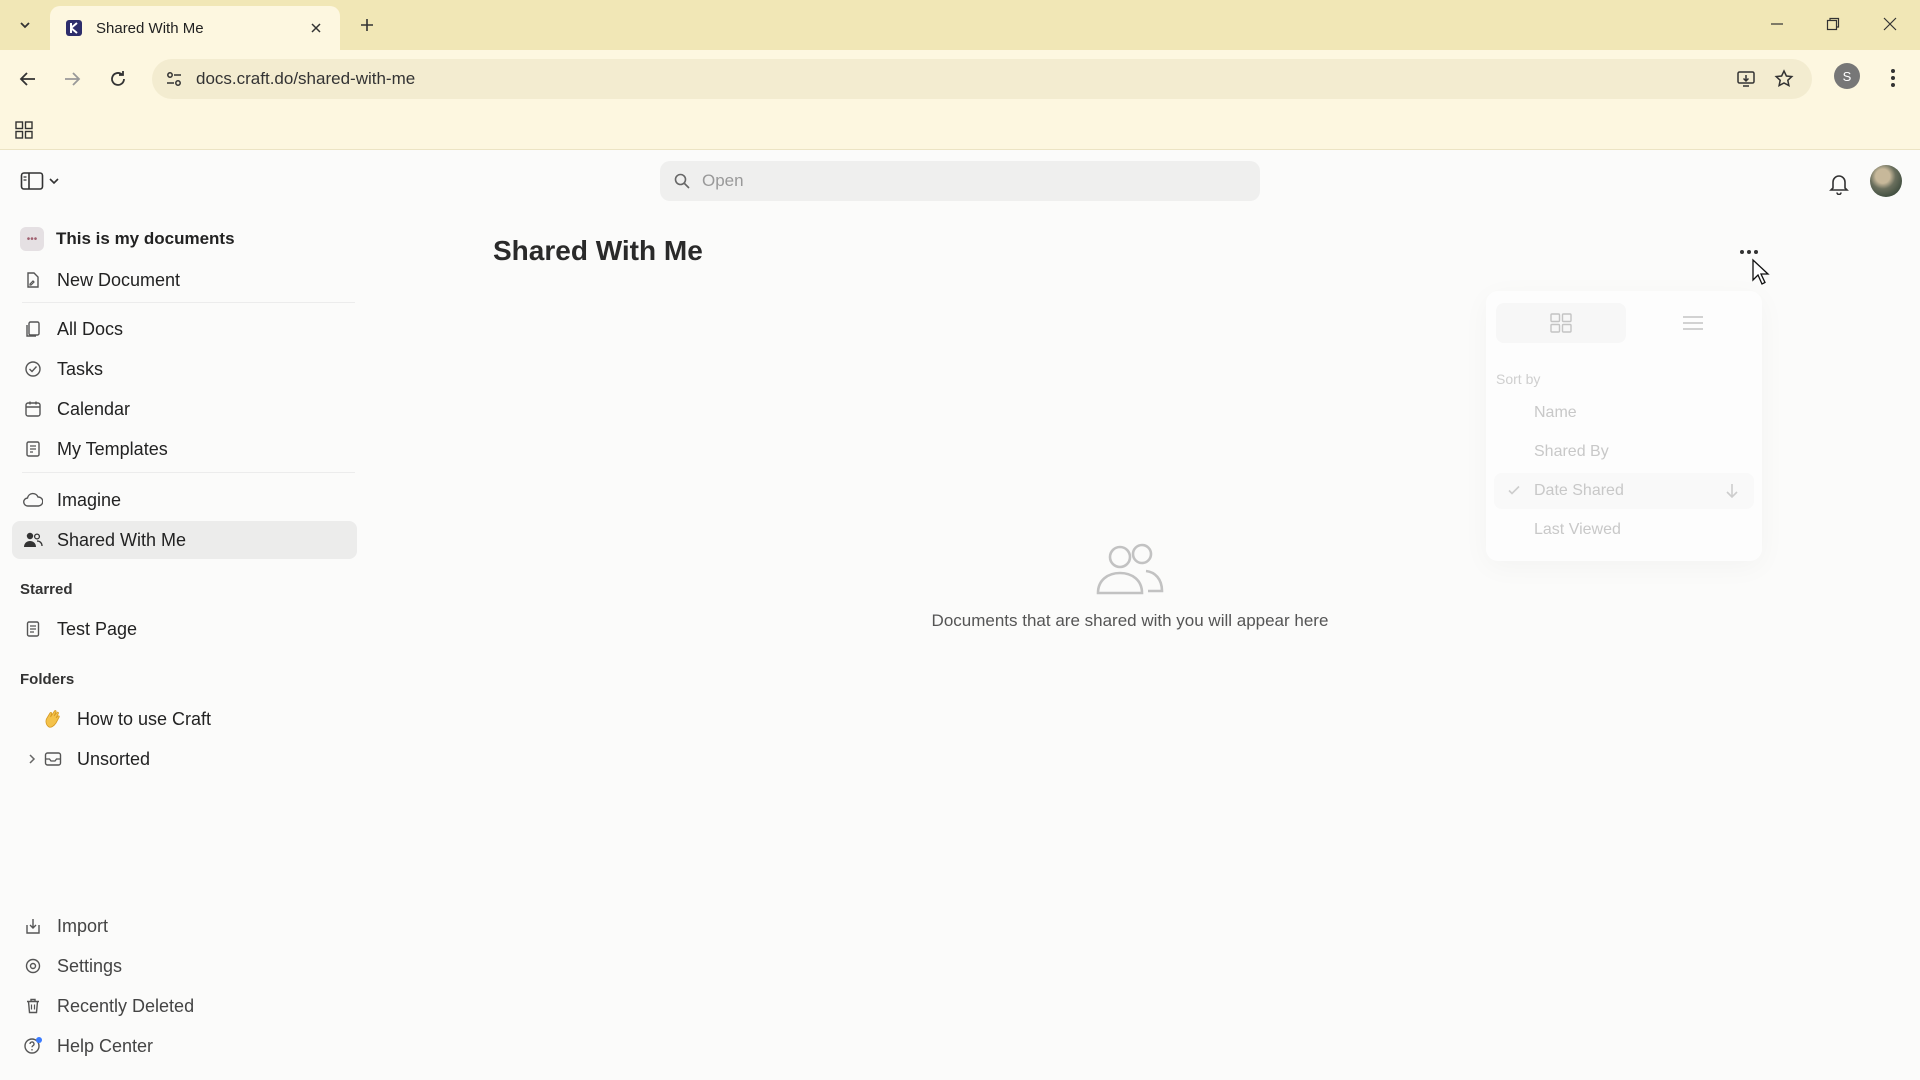 The height and width of the screenshot is (1080, 1920). I want to click on gear-icon, so click(33, 966).